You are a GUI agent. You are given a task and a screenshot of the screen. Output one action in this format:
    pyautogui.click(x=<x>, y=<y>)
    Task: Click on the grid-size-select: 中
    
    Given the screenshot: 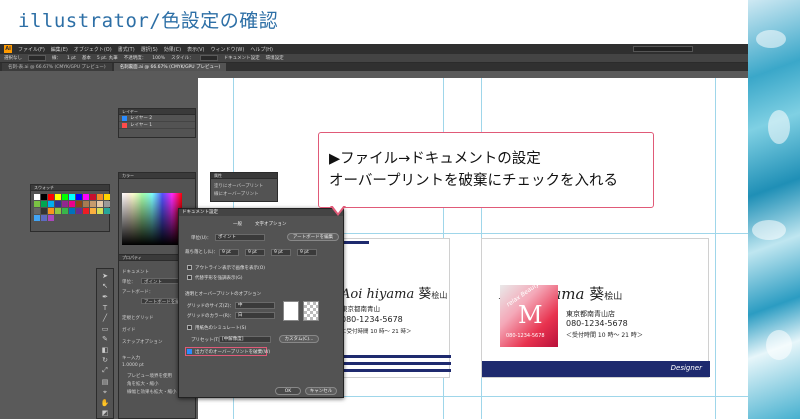 What is the action you would take?
    pyautogui.click(x=255, y=305)
    